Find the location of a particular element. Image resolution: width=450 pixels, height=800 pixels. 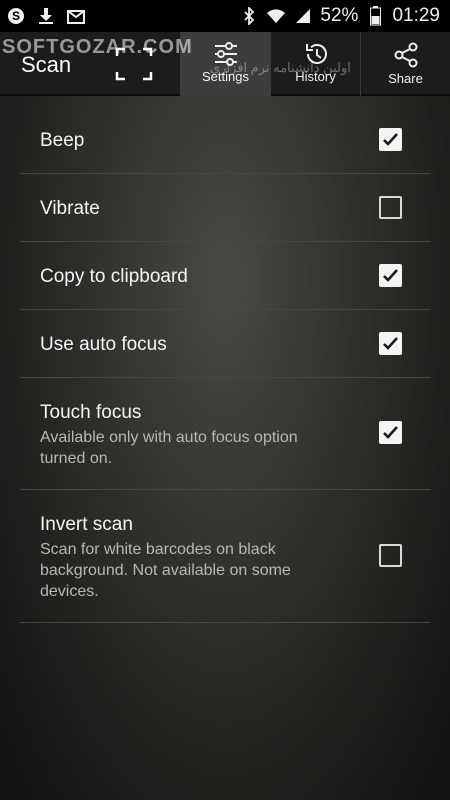

tab-settings-label: Settings is located at coordinates (225, 76).